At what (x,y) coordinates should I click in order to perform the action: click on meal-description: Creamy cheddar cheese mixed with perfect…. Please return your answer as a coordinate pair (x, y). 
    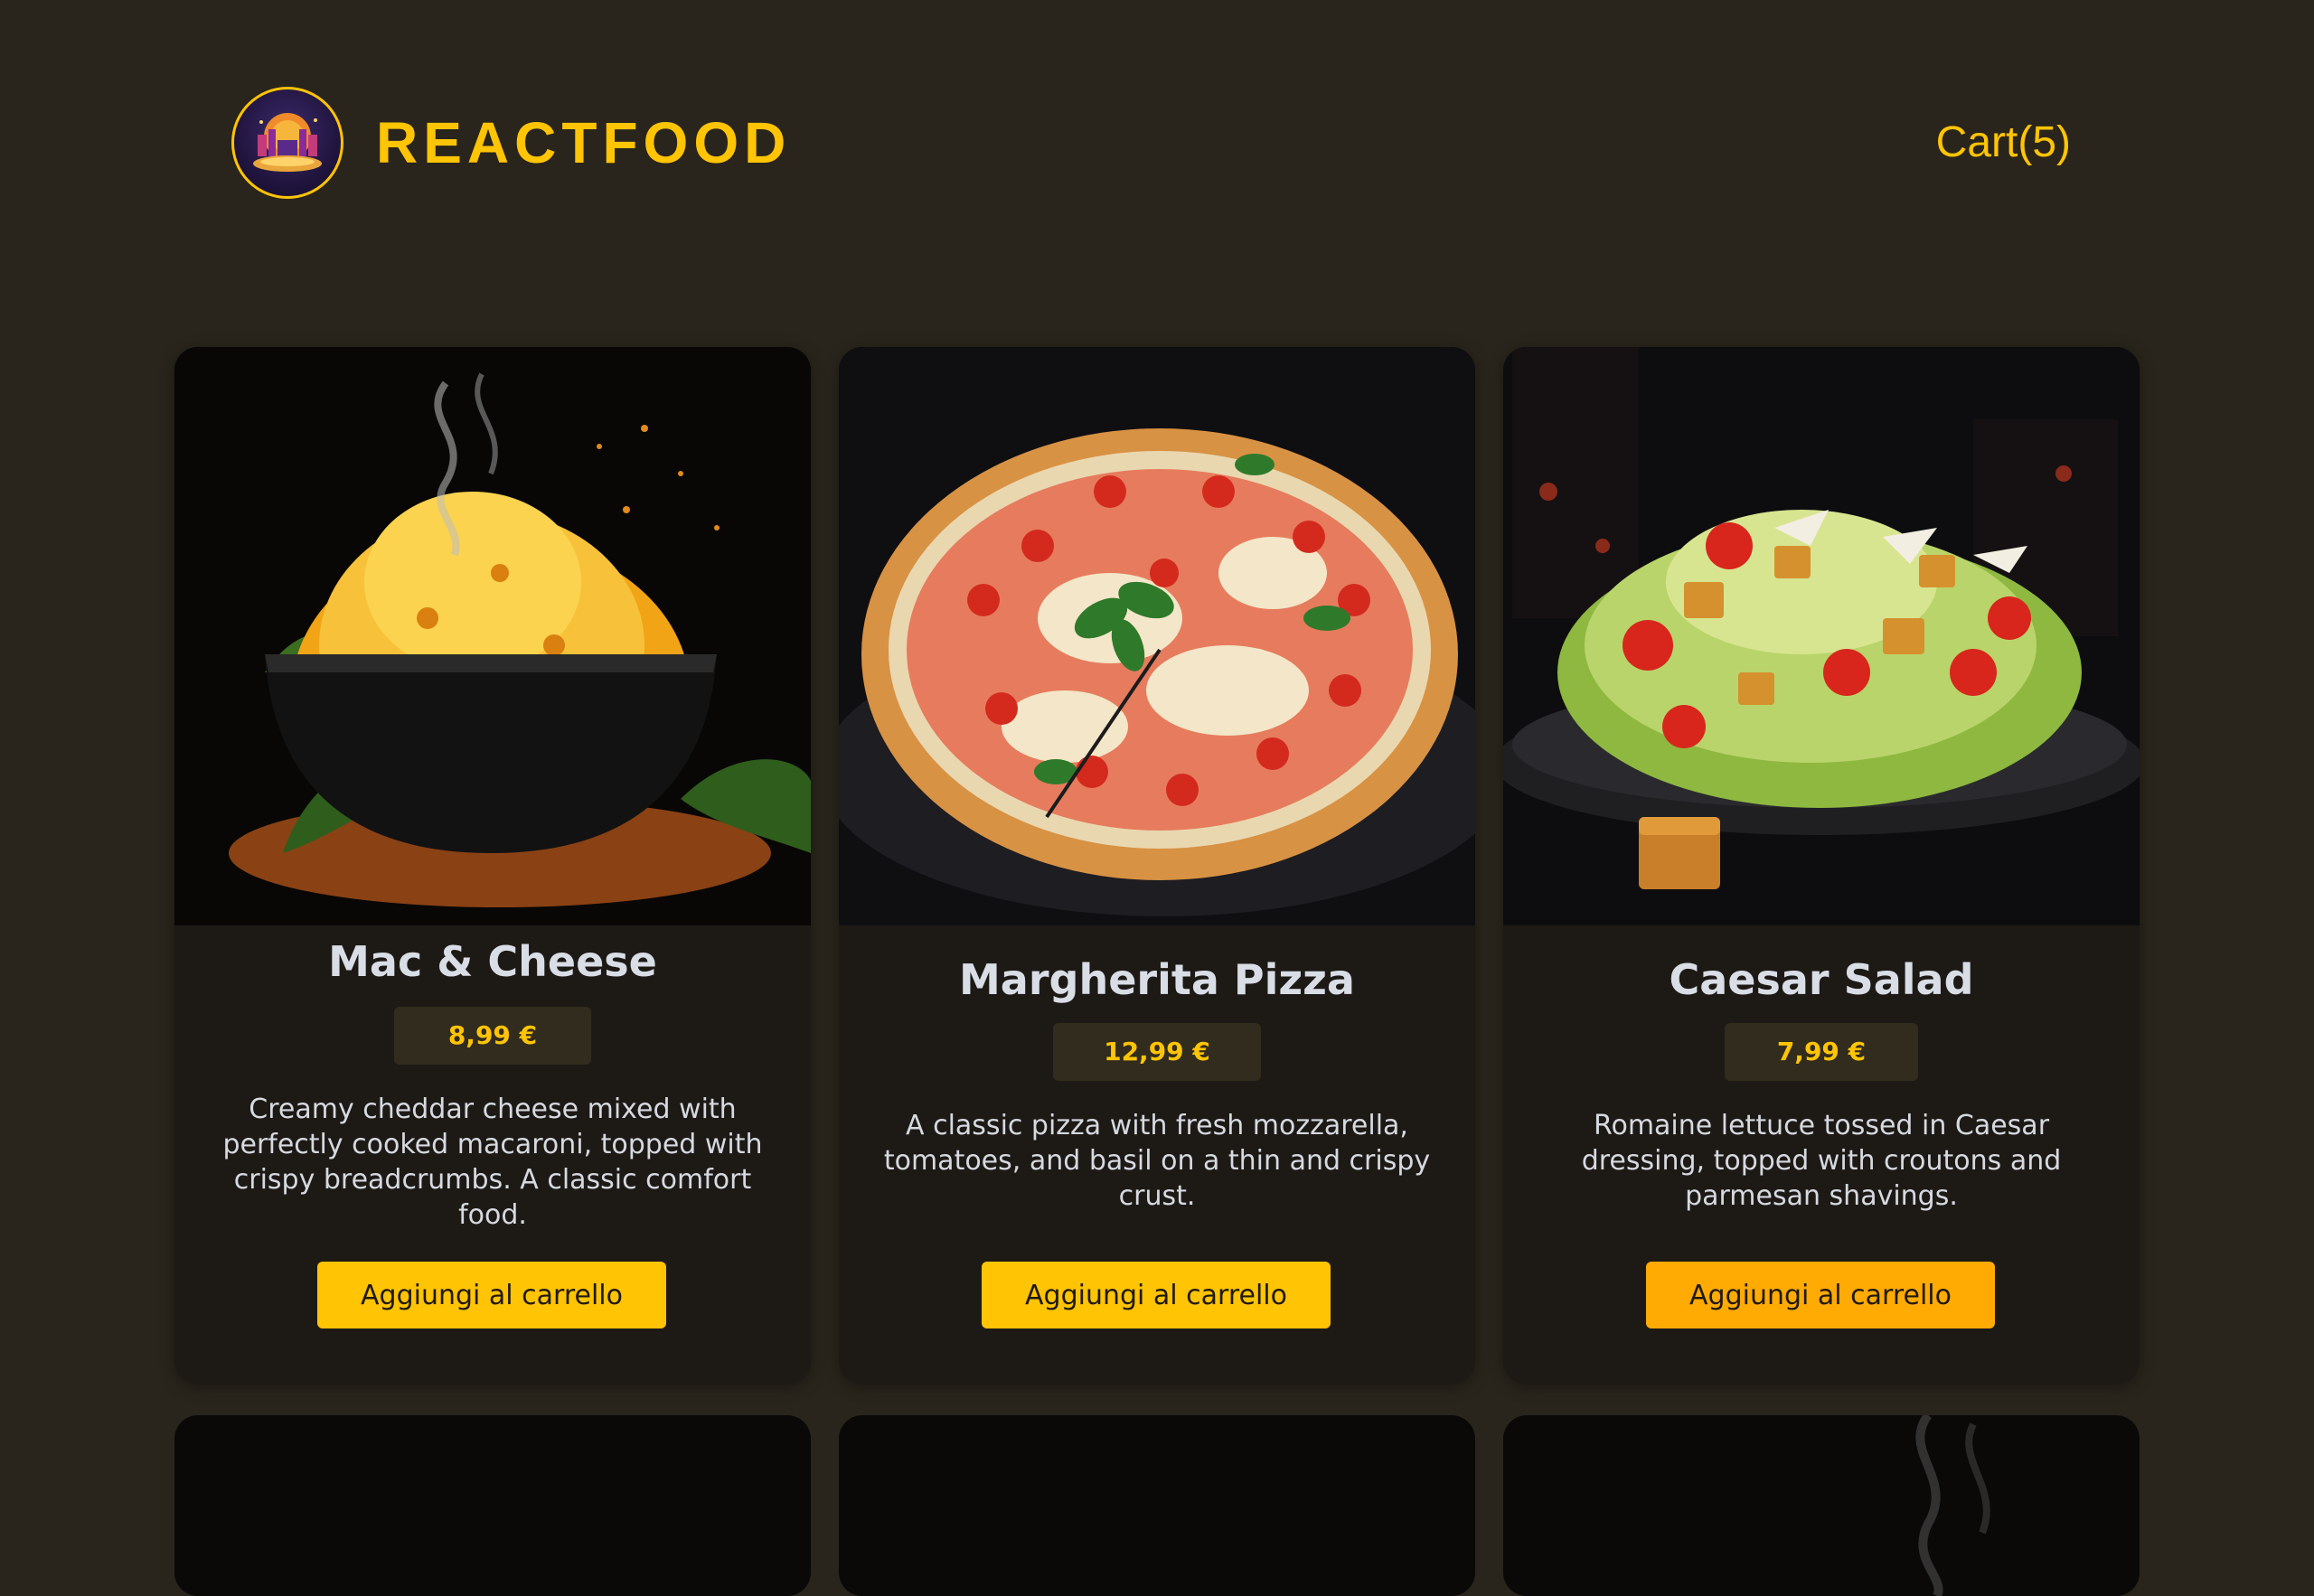
    Looking at the image, I should click on (493, 1162).